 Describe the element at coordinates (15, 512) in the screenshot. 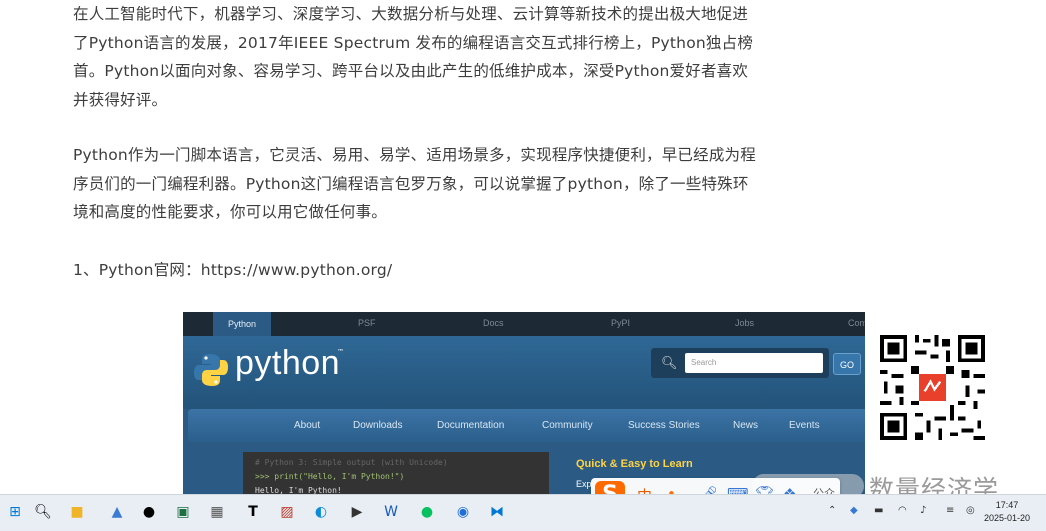

I see `windows-start-icon: ⊞` at that location.